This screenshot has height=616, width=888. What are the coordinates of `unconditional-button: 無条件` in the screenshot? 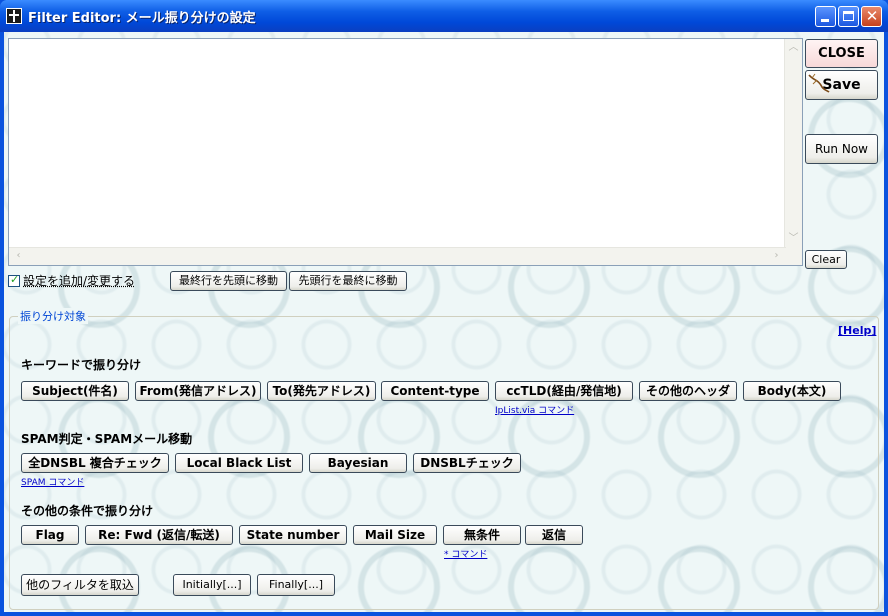 It's located at (482, 535).